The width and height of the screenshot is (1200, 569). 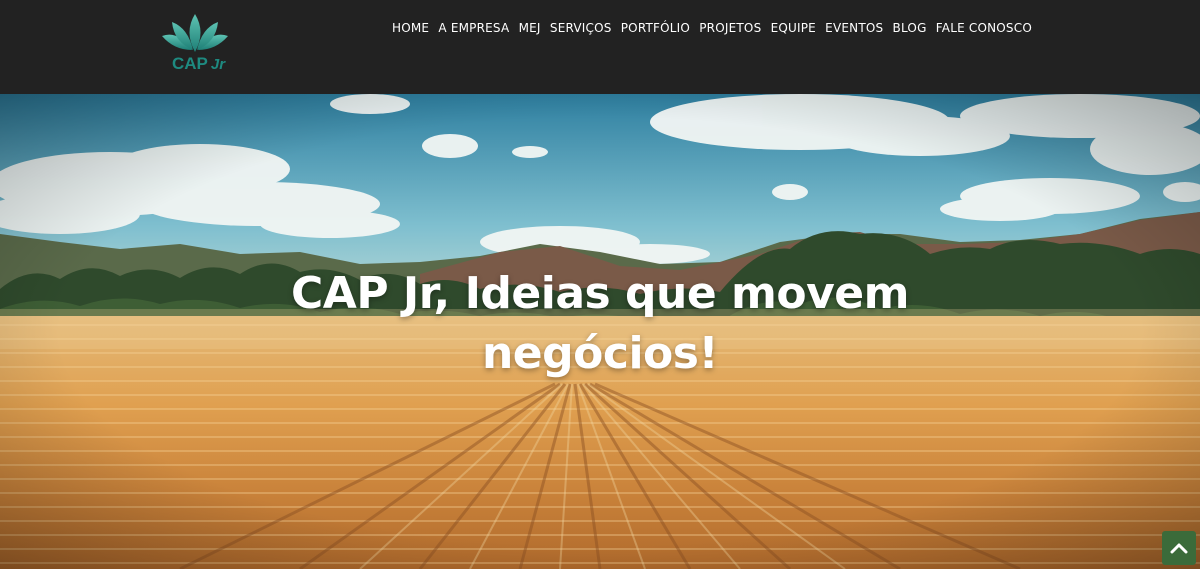 I want to click on nav-item-mej: MEJ, so click(x=530, y=28).